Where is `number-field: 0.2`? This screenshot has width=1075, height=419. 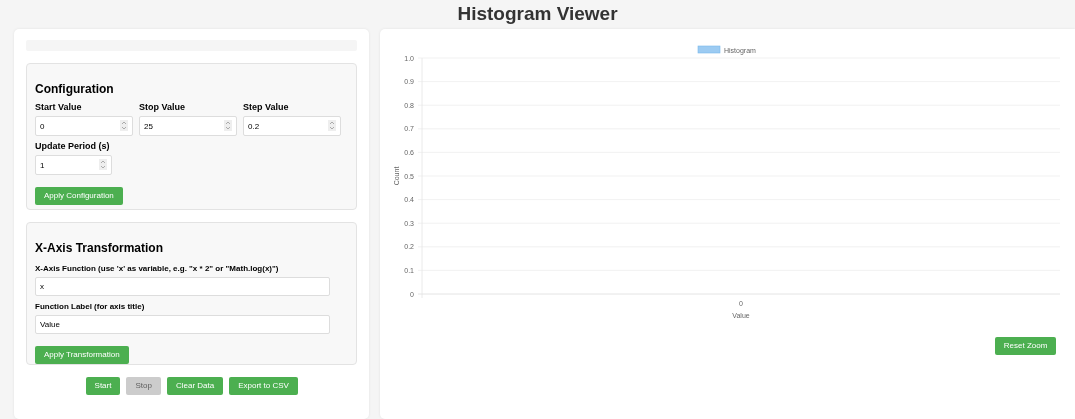 number-field: 0.2 is located at coordinates (292, 126).